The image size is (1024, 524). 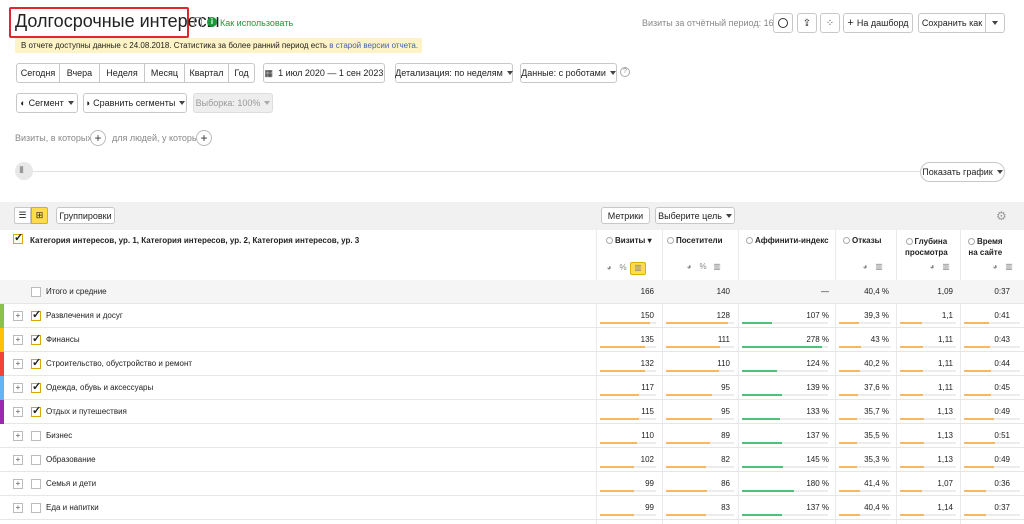 What do you see at coordinates (233, 103) in the screenshot?
I see `sample-select: Выборка: 100%` at bounding box center [233, 103].